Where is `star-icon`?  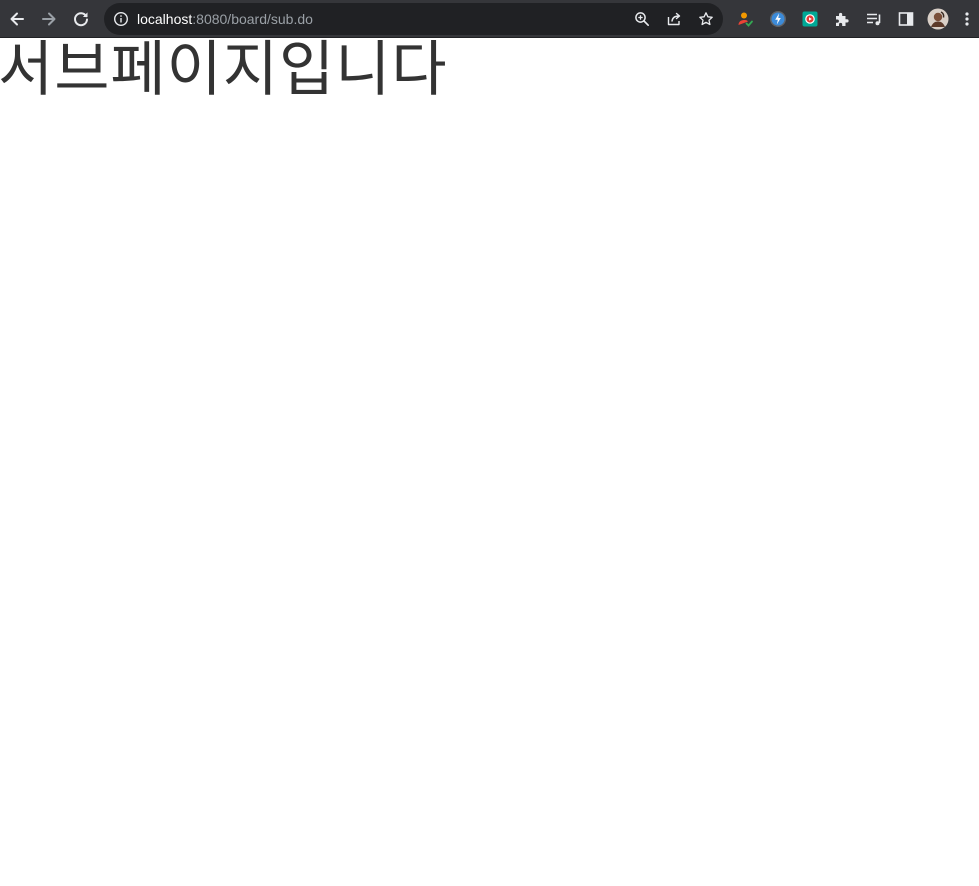 star-icon is located at coordinates (706, 19).